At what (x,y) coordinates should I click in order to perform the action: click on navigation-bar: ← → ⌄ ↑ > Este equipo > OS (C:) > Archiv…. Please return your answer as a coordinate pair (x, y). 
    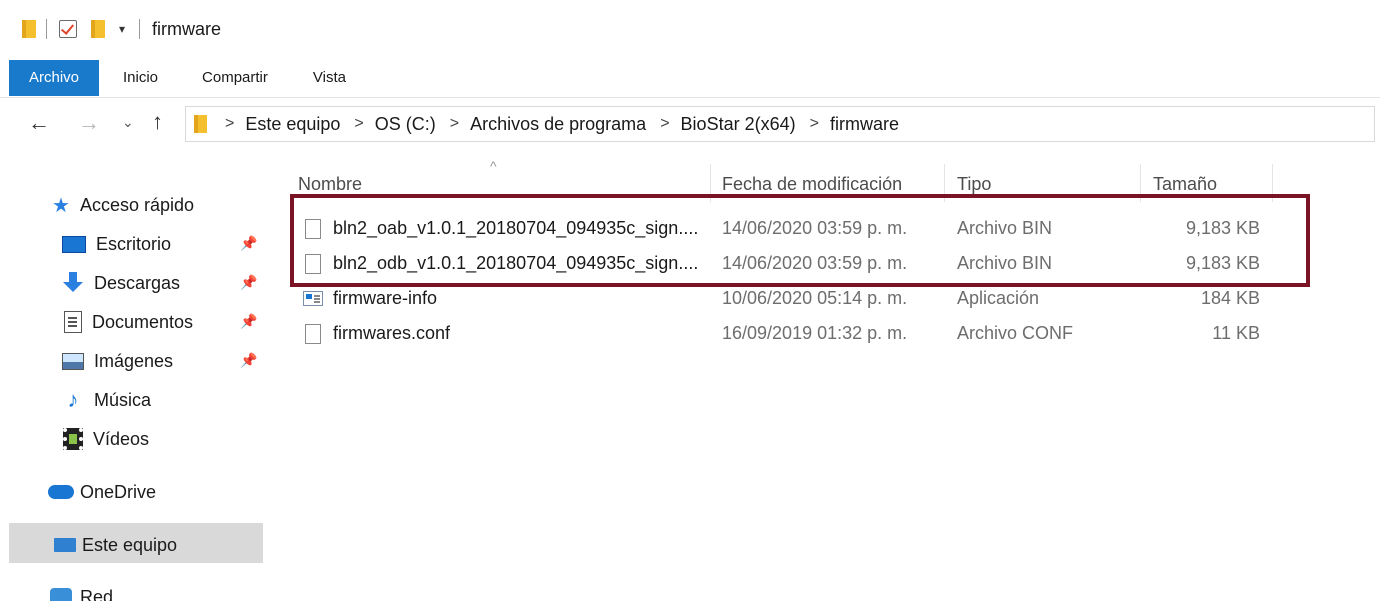
    Looking at the image, I should click on (690, 125).